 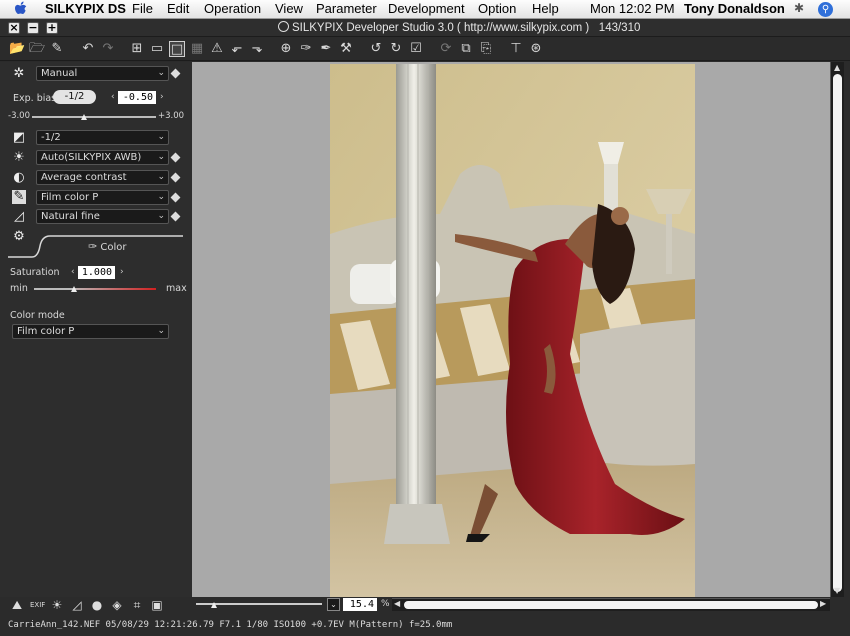 I want to click on gear-icon: ✲, so click(x=19, y=74).